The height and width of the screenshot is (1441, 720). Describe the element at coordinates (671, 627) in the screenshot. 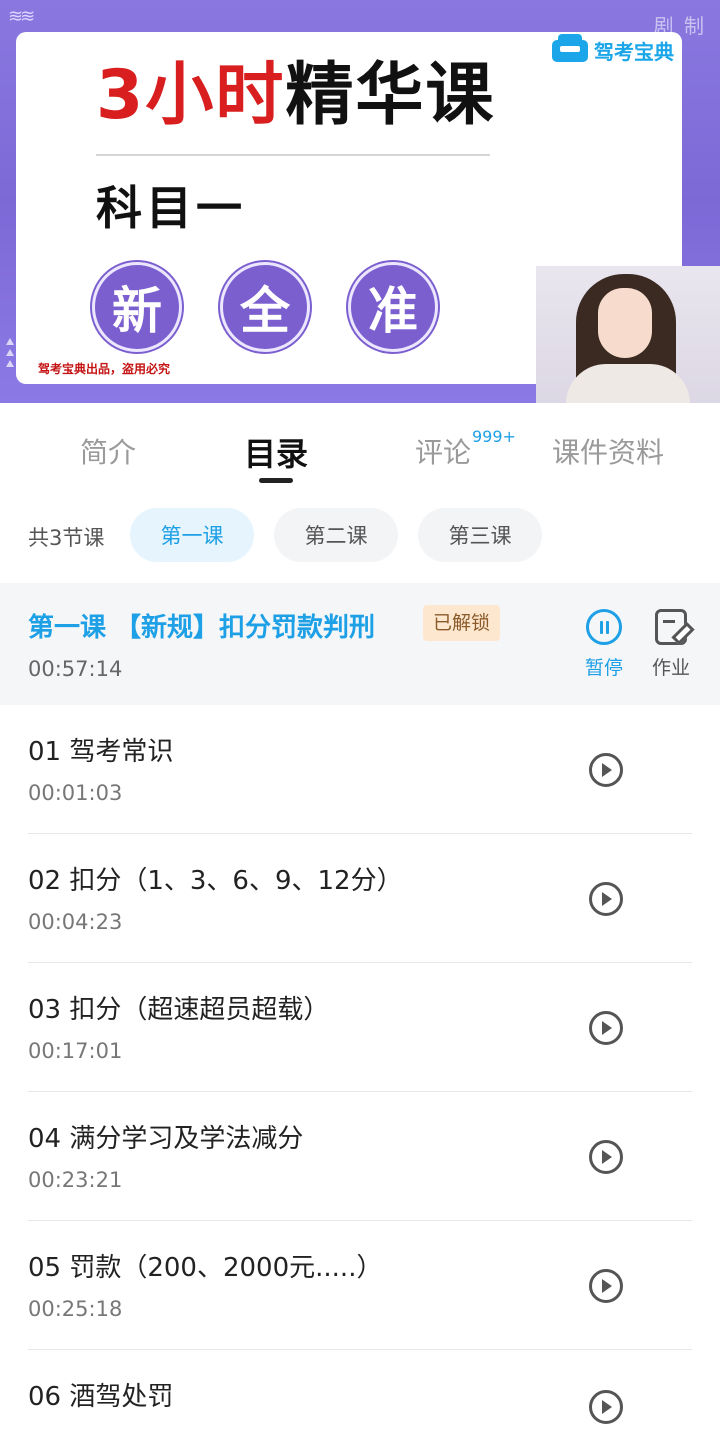

I see `homework-edit-icon` at that location.